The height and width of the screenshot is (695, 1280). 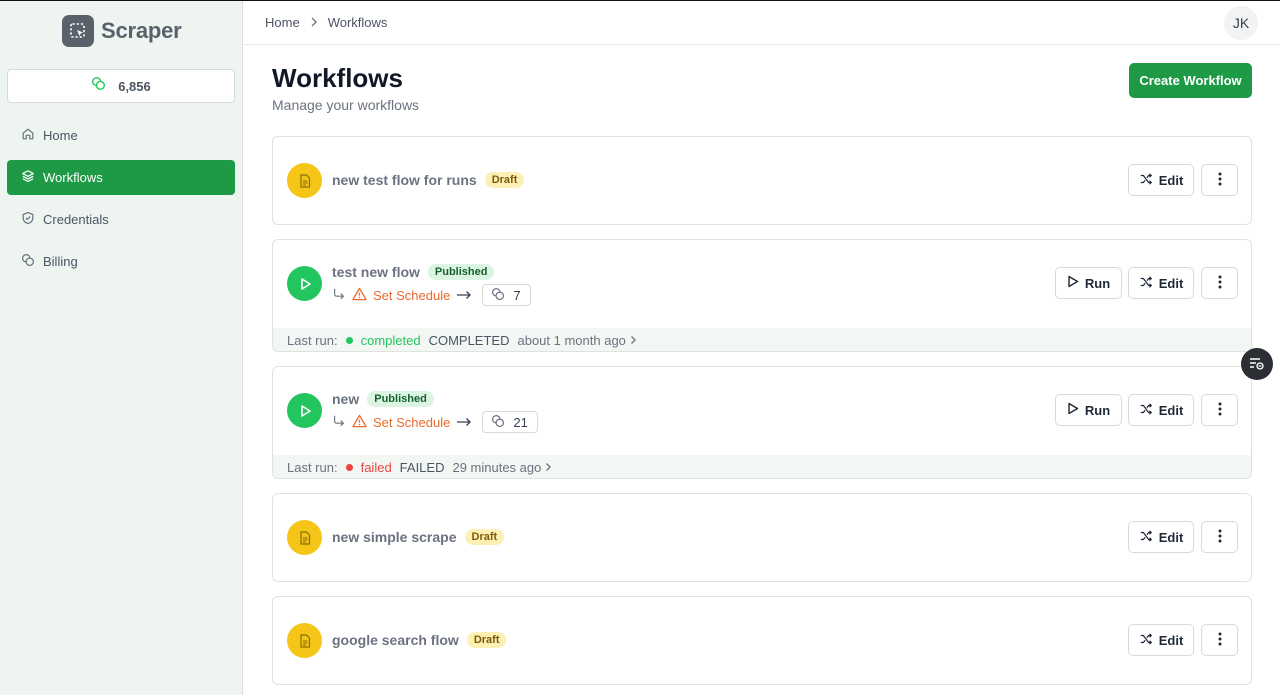 What do you see at coordinates (349, 340) in the screenshot?
I see `status-dot` at bounding box center [349, 340].